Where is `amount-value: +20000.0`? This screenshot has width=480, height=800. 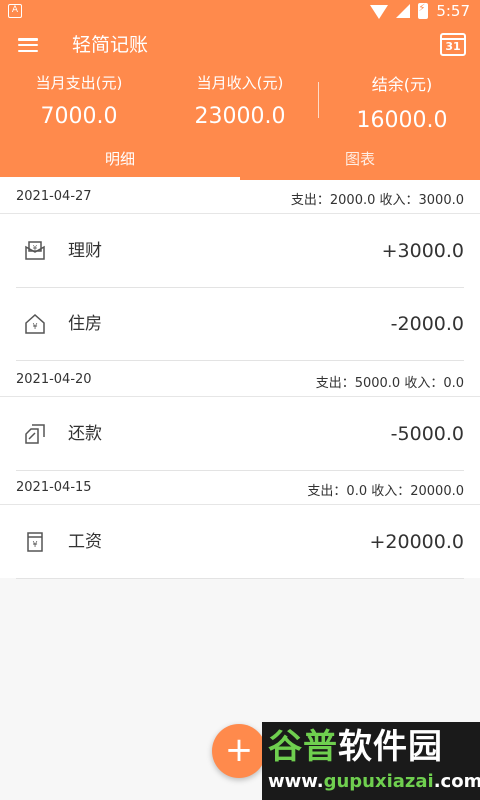
amount-value: +20000.0 is located at coordinates (417, 542).